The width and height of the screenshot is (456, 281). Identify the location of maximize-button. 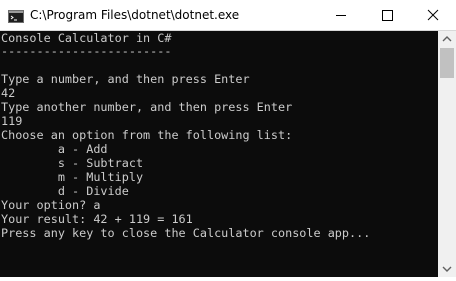
(387, 15).